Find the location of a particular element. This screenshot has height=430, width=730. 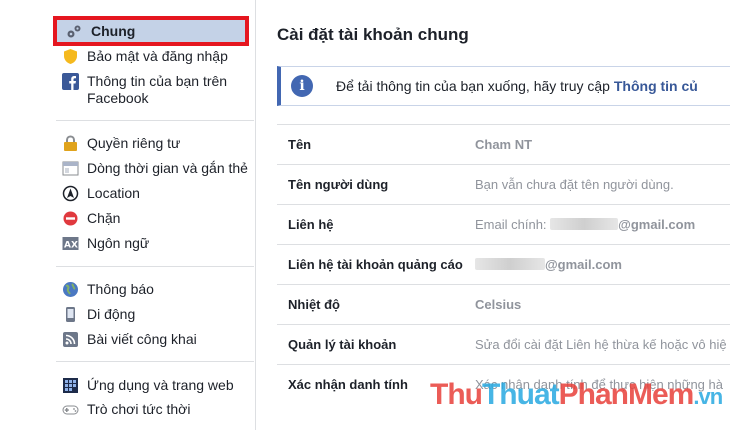

sidebar-item-label: Trò chơi tức thời is located at coordinates (139, 409).